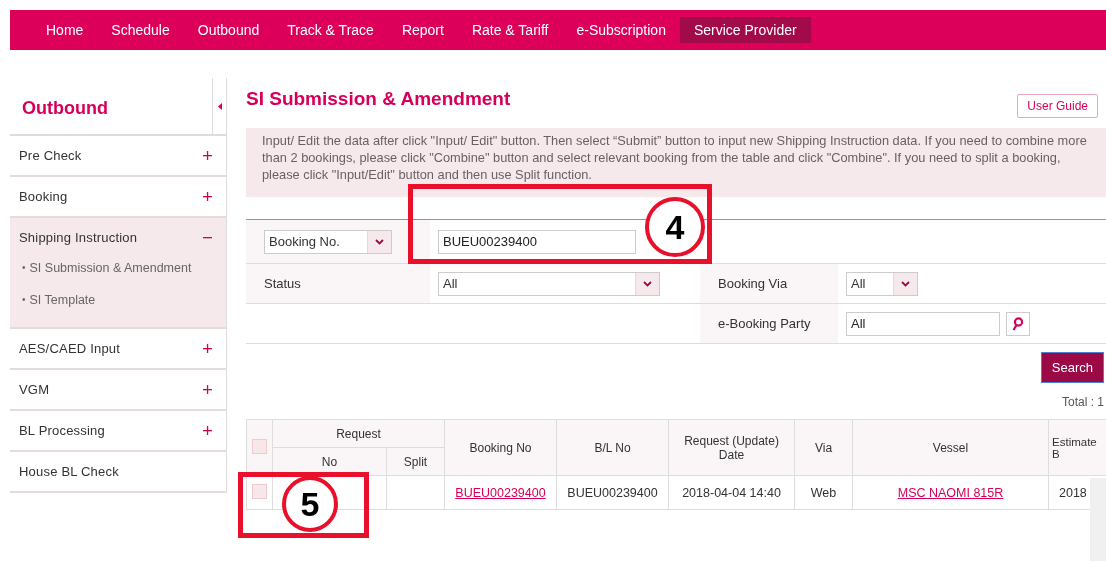 The width and height of the screenshot is (1106, 561). What do you see at coordinates (1077, 447) in the screenshot?
I see `column-header: Estimate B` at bounding box center [1077, 447].